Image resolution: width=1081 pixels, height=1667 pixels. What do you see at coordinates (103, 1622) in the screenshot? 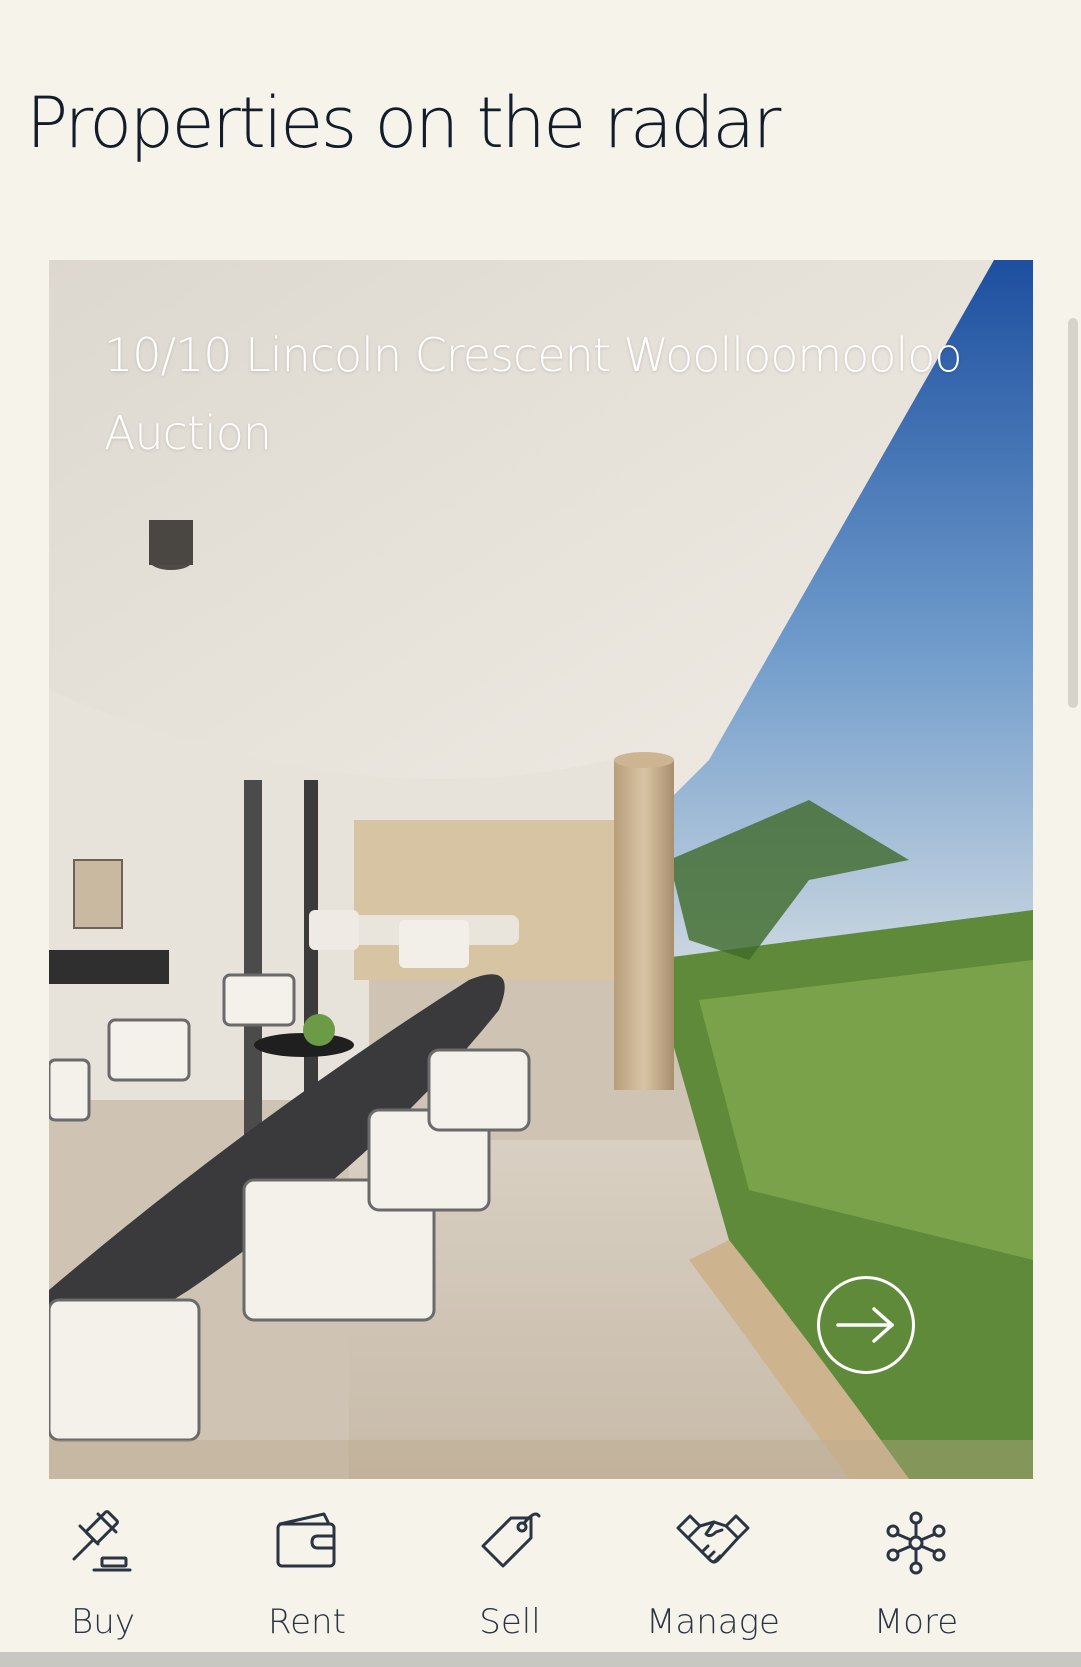
I see `nav-label-buy: Buy` at bounding box center [103, 1622].